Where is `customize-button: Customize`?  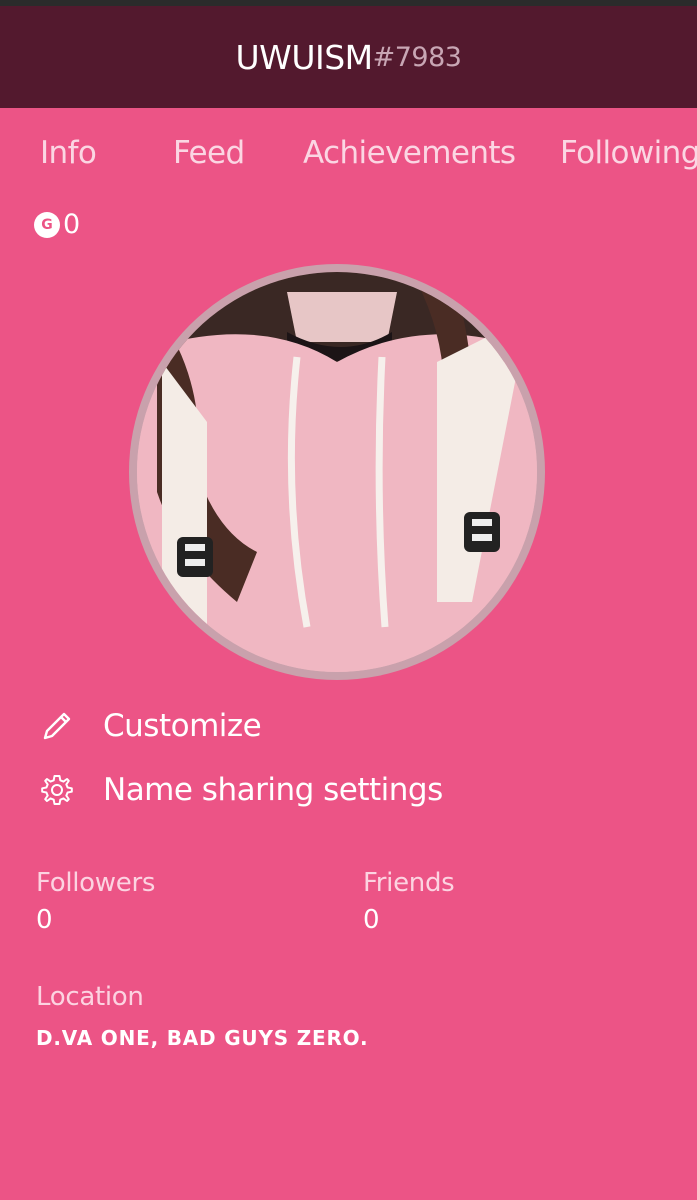
customize-button: Customize is located at coordinates (150, 726).